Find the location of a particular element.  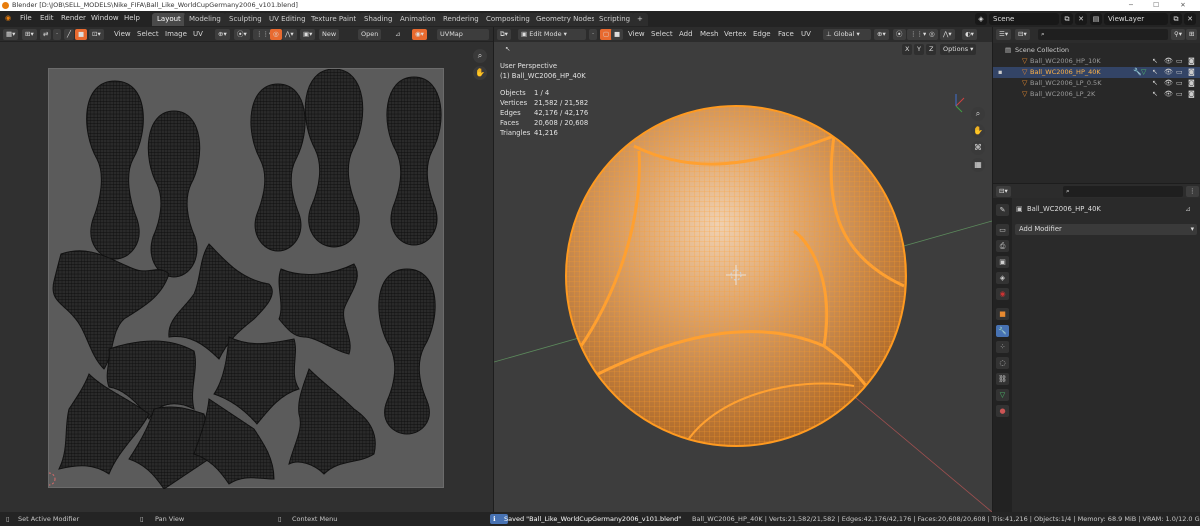

new-image-button: New is located at coordinates (329, 34).